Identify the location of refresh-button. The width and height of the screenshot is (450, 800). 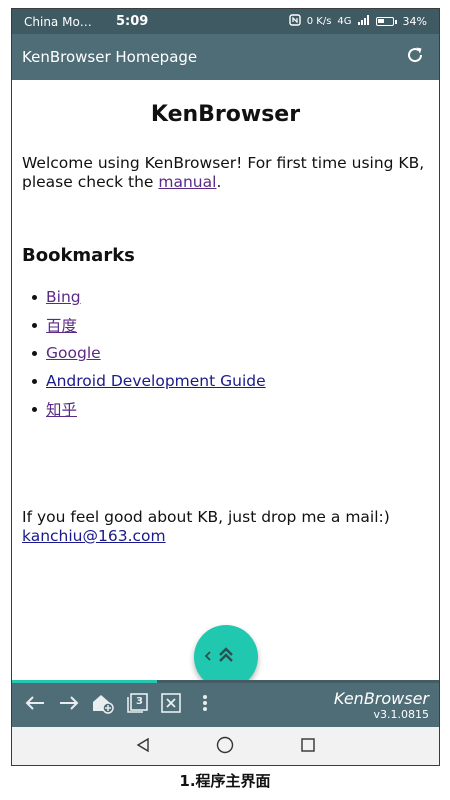
(415, 57).